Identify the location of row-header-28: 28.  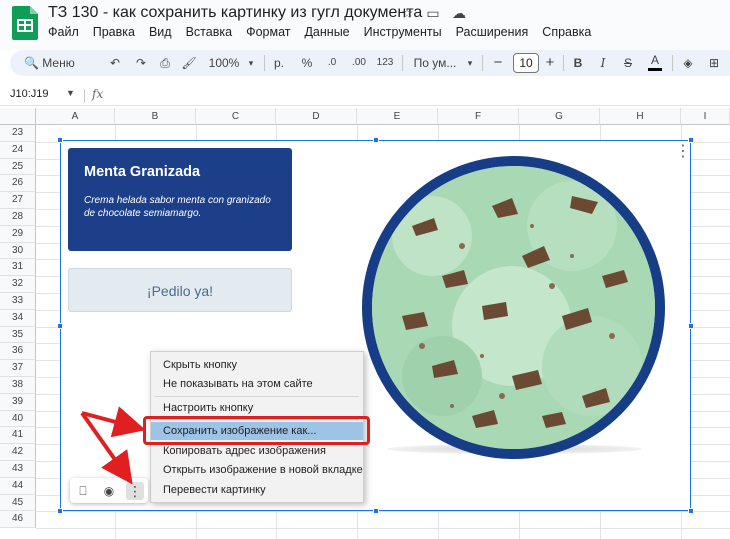
(18, 217).